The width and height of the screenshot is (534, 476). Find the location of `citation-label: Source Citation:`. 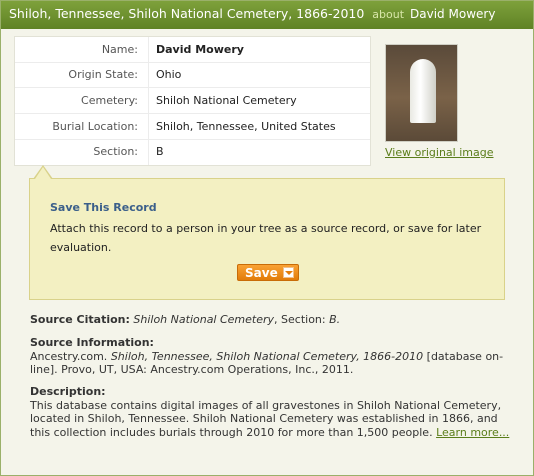

citation-label: Source Citation: is located at coordinates (80, 319).